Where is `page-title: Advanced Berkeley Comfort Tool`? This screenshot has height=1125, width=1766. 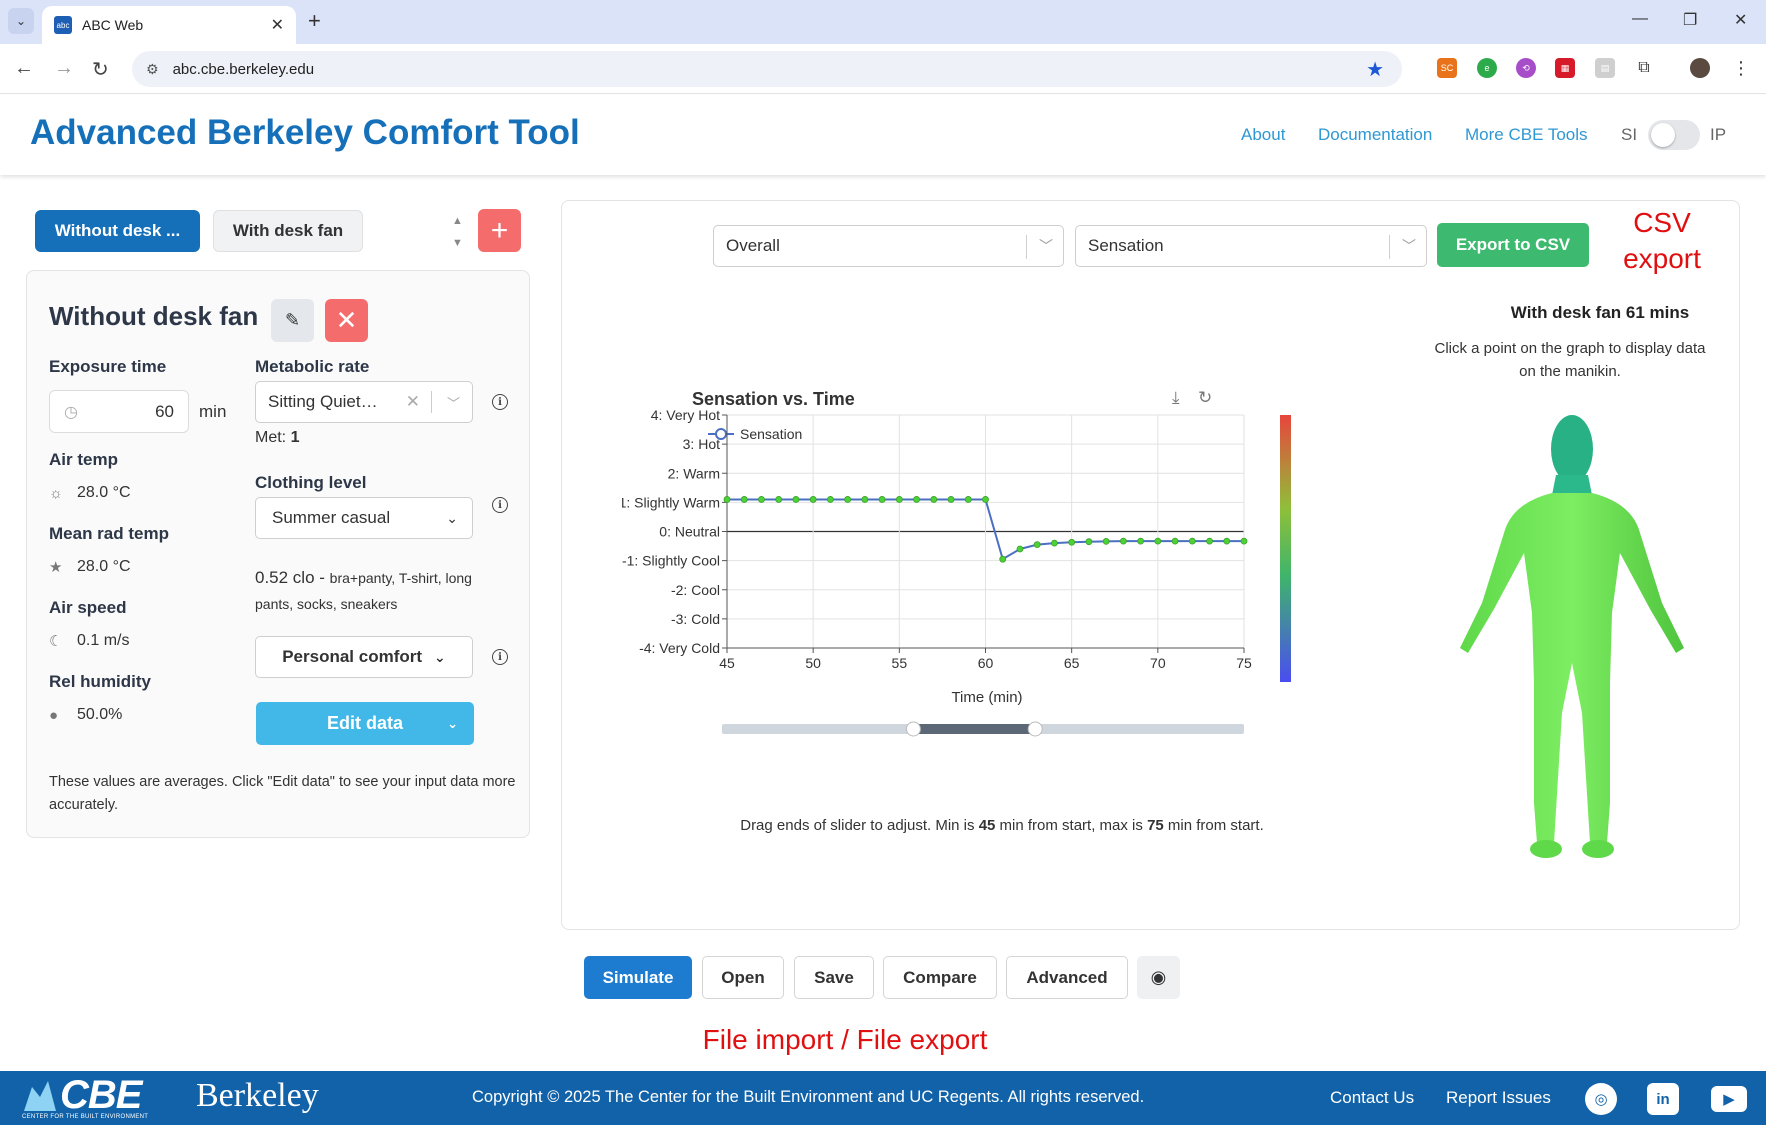
page-title: Advanced Berkeley Comfort Tool is located at coordinates (305, 132).